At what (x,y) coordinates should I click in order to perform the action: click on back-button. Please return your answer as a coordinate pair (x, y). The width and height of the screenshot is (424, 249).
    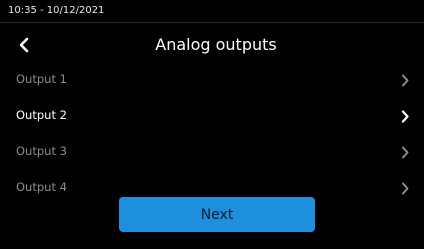
    Looking at the image, I should click on (24, 45).